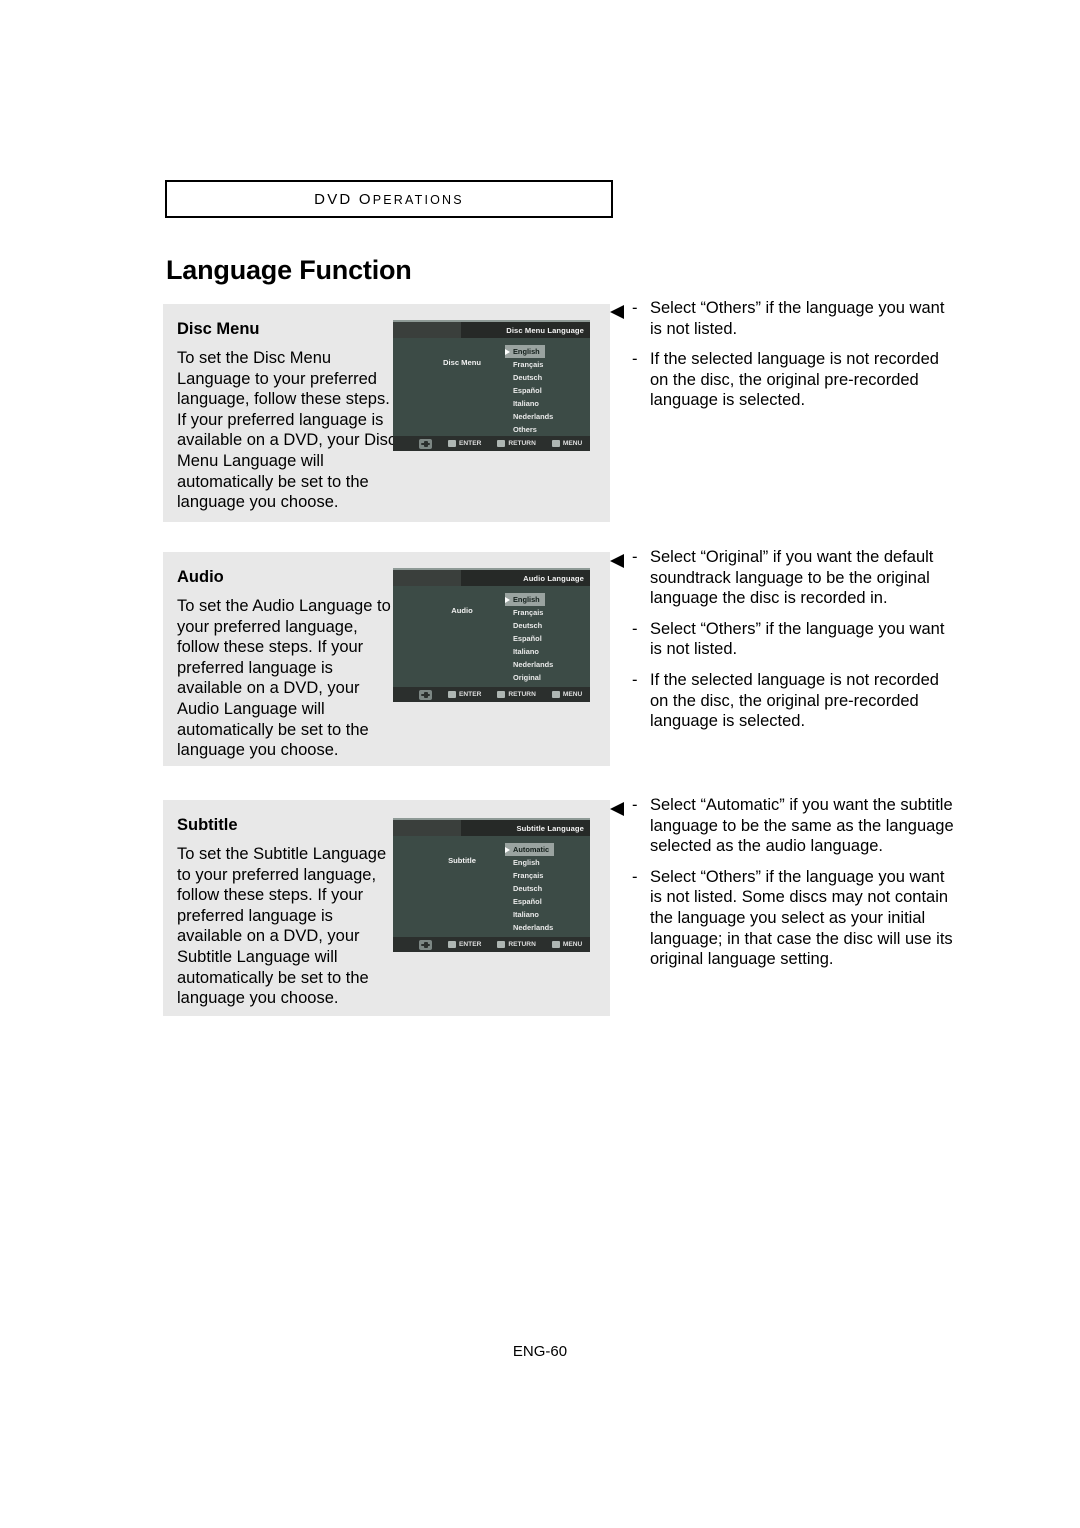 This screenshot has height=1528, width=1080. I want to click on osd-topbar-right-segment: Subtitle Language, so click(525, 828).